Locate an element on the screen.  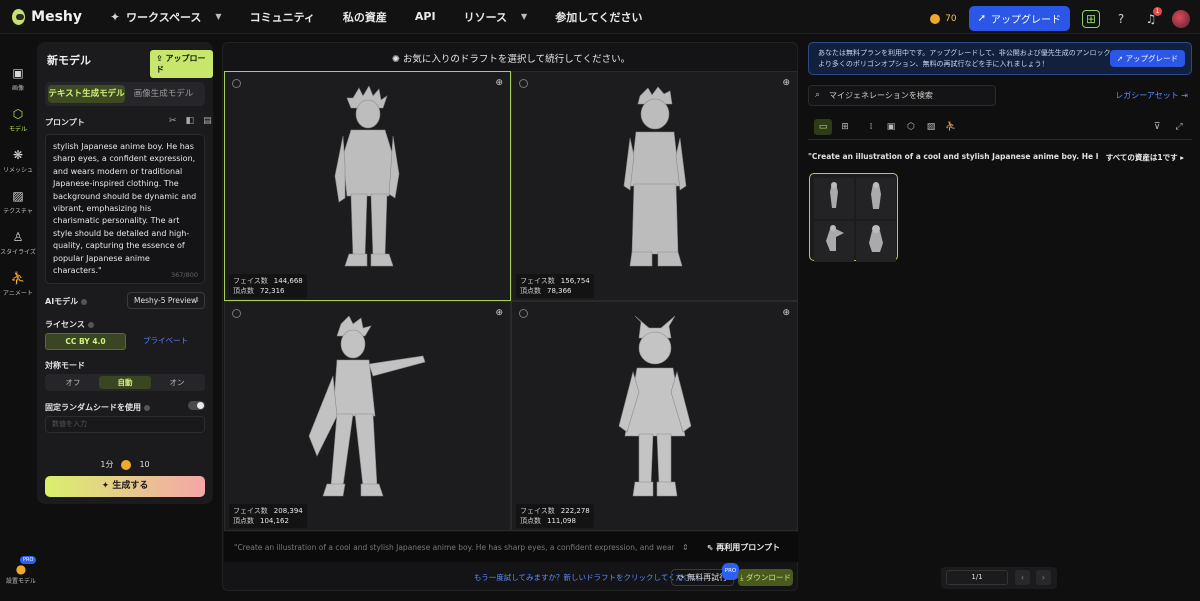
rail-item-model: ⬡ モデル is located at coordinates (18, 120).